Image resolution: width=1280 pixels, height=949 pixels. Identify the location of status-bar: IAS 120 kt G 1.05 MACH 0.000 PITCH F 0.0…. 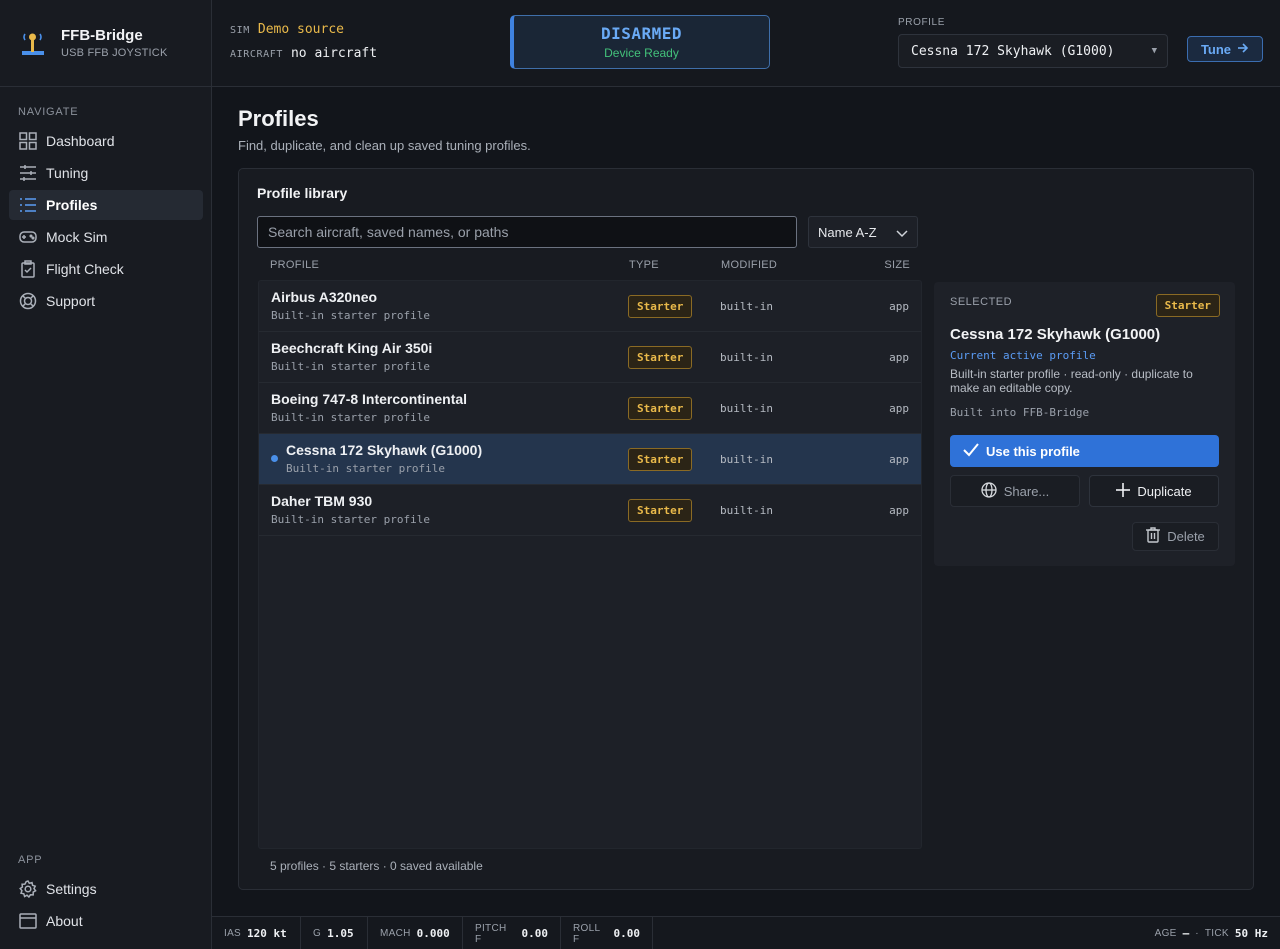
(746, 932).